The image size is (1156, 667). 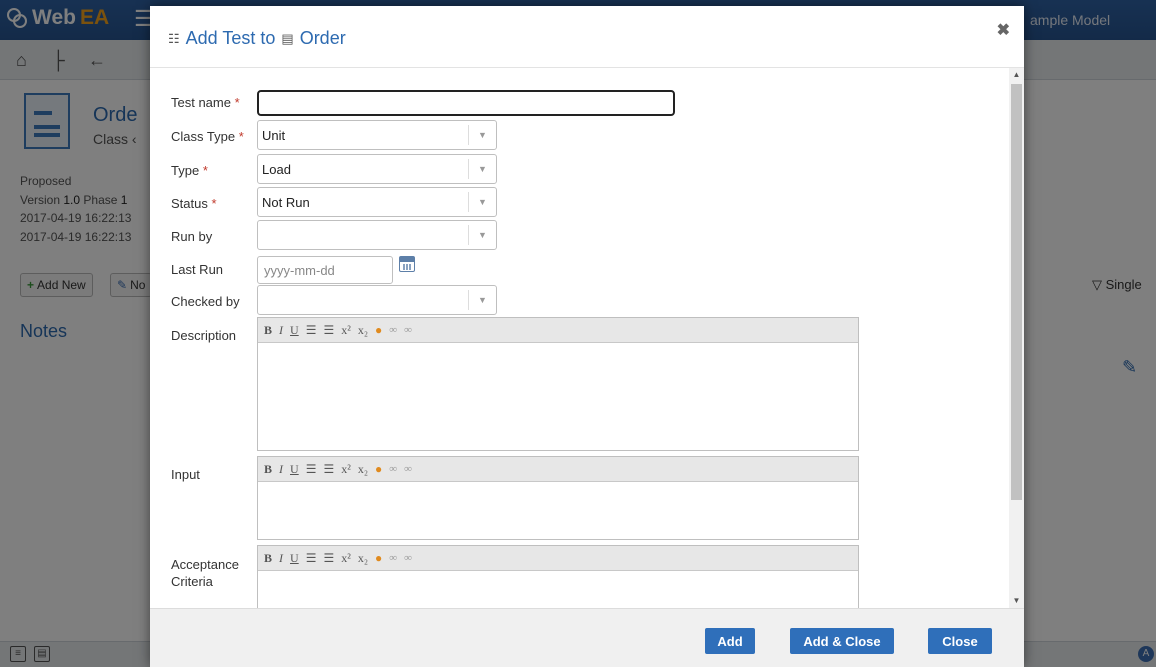 What do you see at coordinates (201, 102) in the screenshot?
I see `test-name-label-text: Test name` at bounding box center [201, 102].